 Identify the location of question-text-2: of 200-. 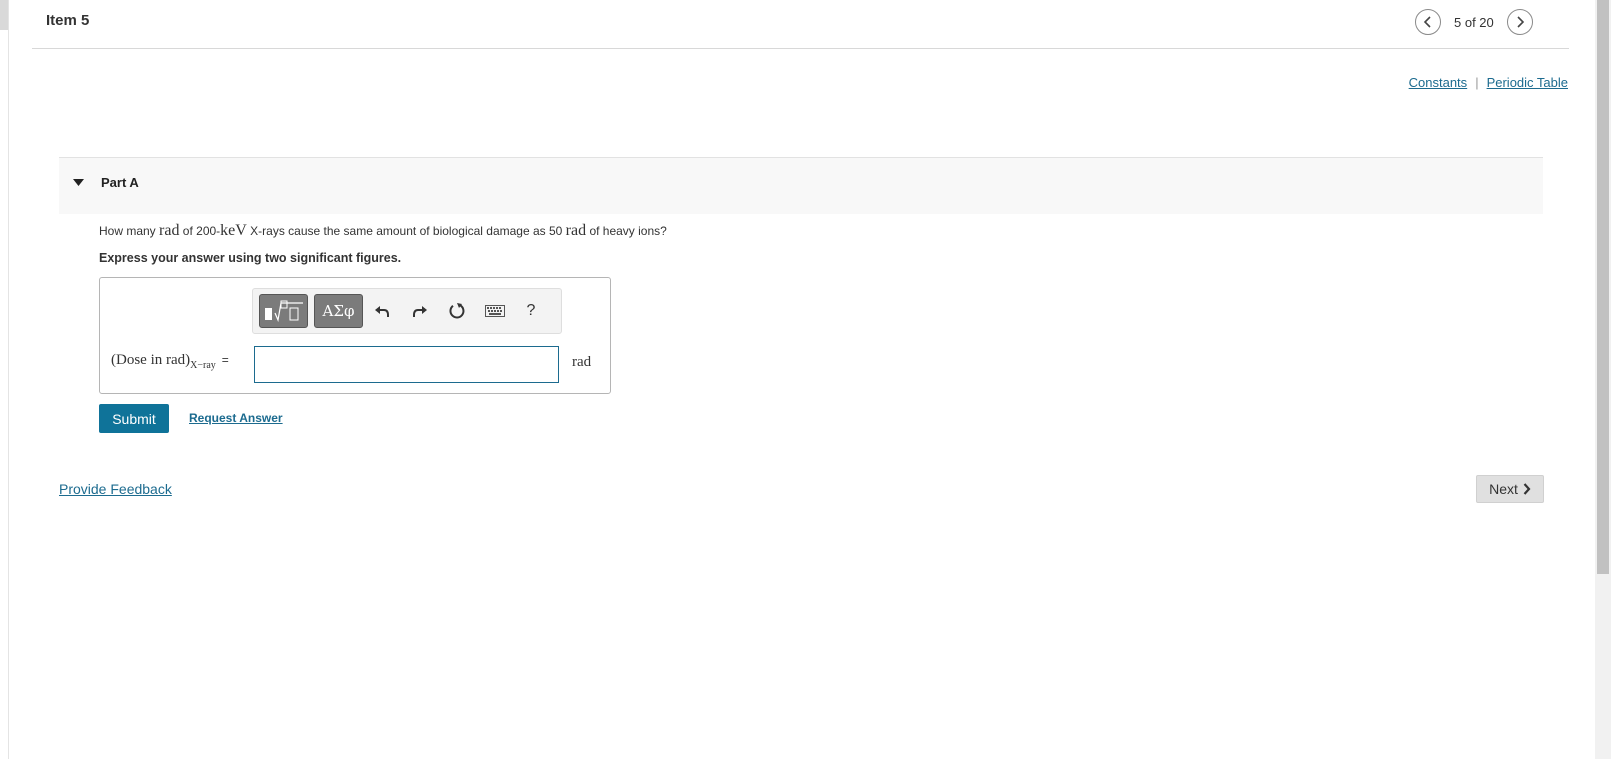
(200, 231).